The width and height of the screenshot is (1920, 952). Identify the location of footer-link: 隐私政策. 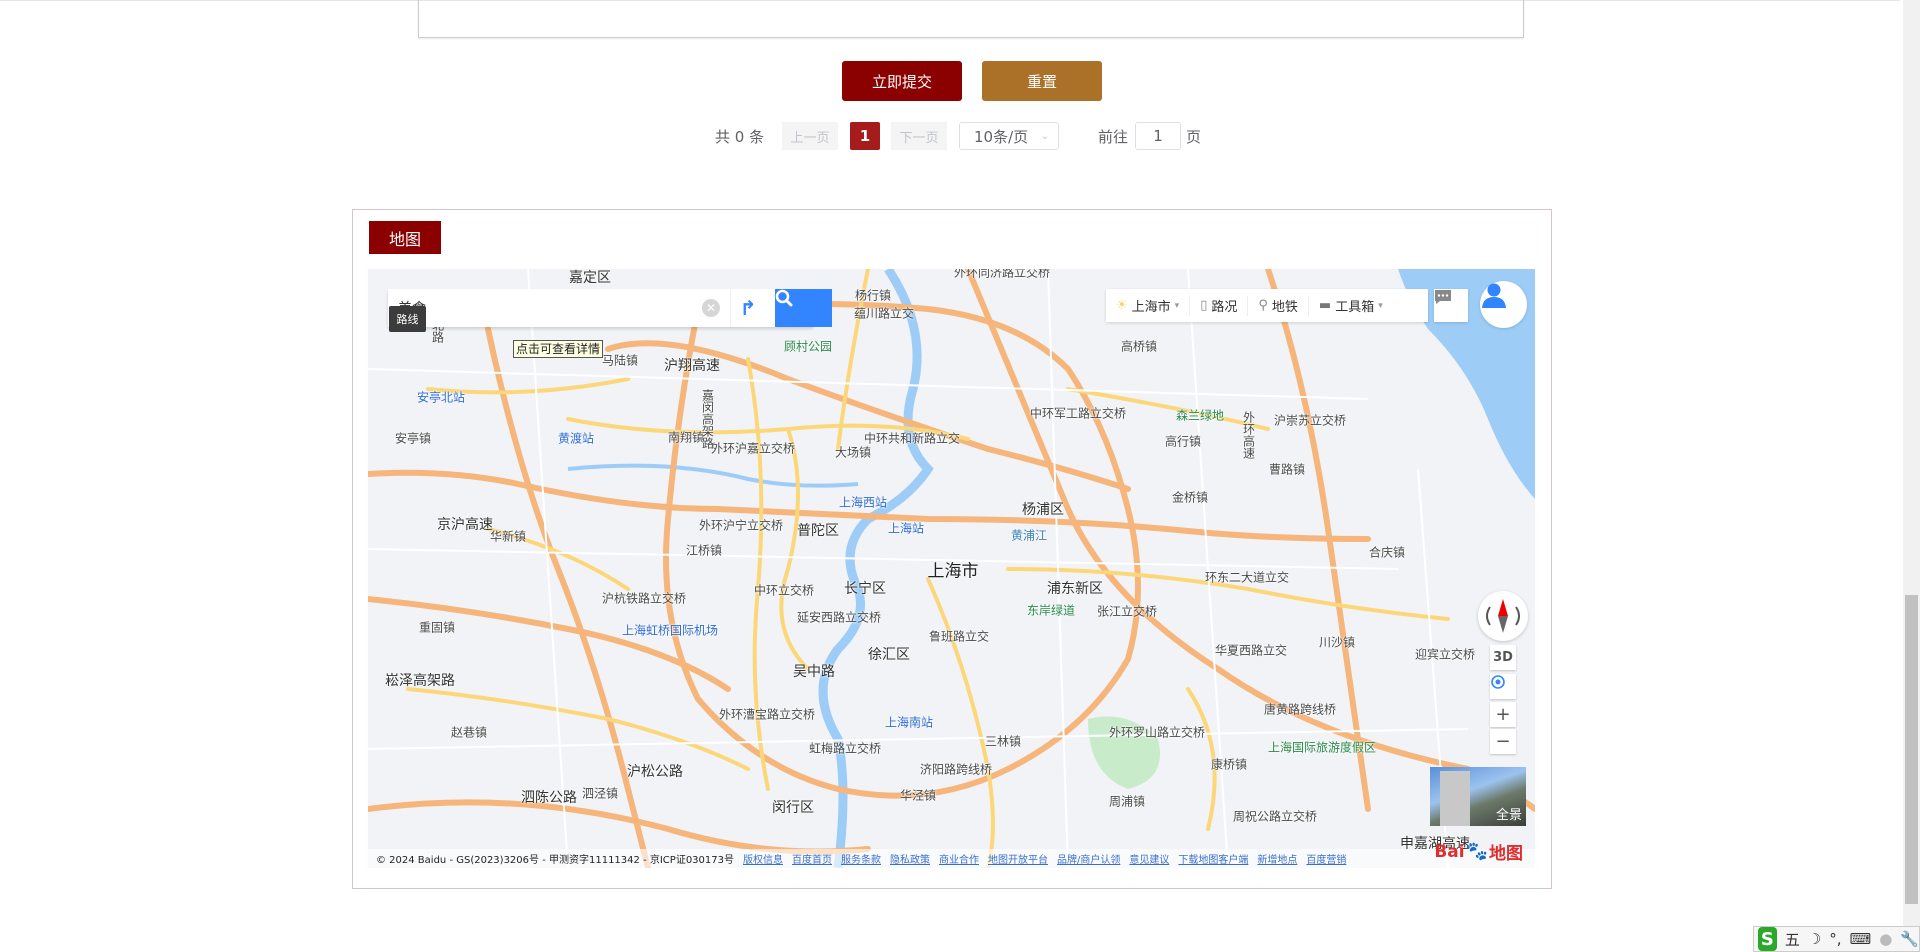
(910, 858).